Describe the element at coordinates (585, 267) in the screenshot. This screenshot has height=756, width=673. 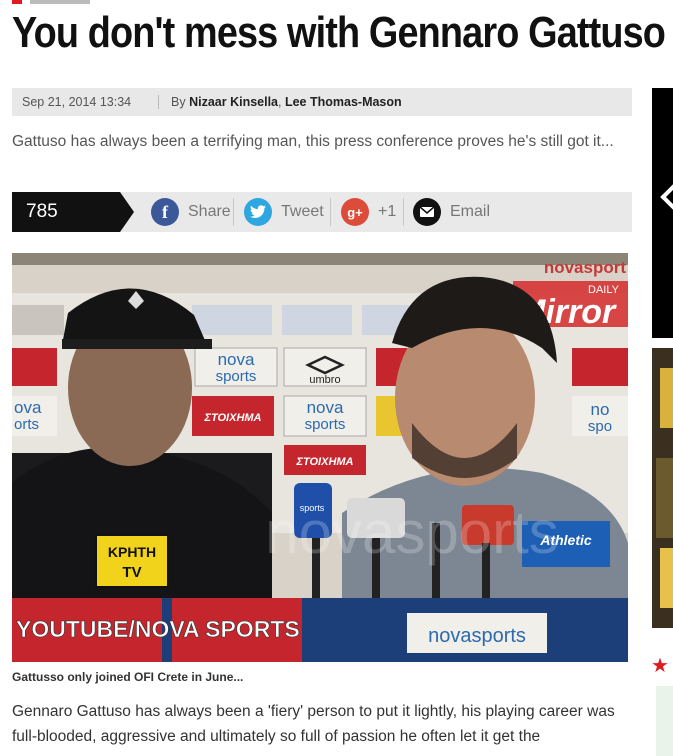
I see `novasport-watermark: novasport` at that location.